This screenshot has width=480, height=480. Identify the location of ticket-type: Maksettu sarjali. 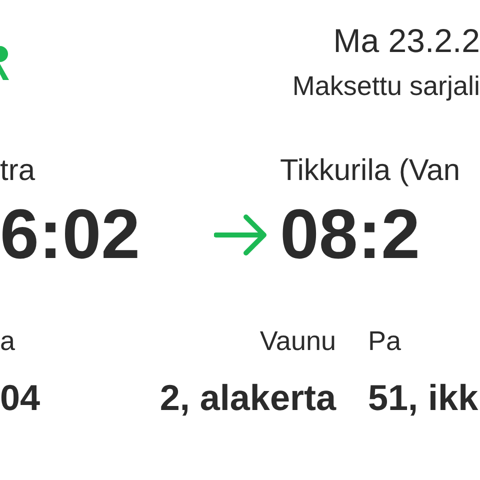
(386, 86).